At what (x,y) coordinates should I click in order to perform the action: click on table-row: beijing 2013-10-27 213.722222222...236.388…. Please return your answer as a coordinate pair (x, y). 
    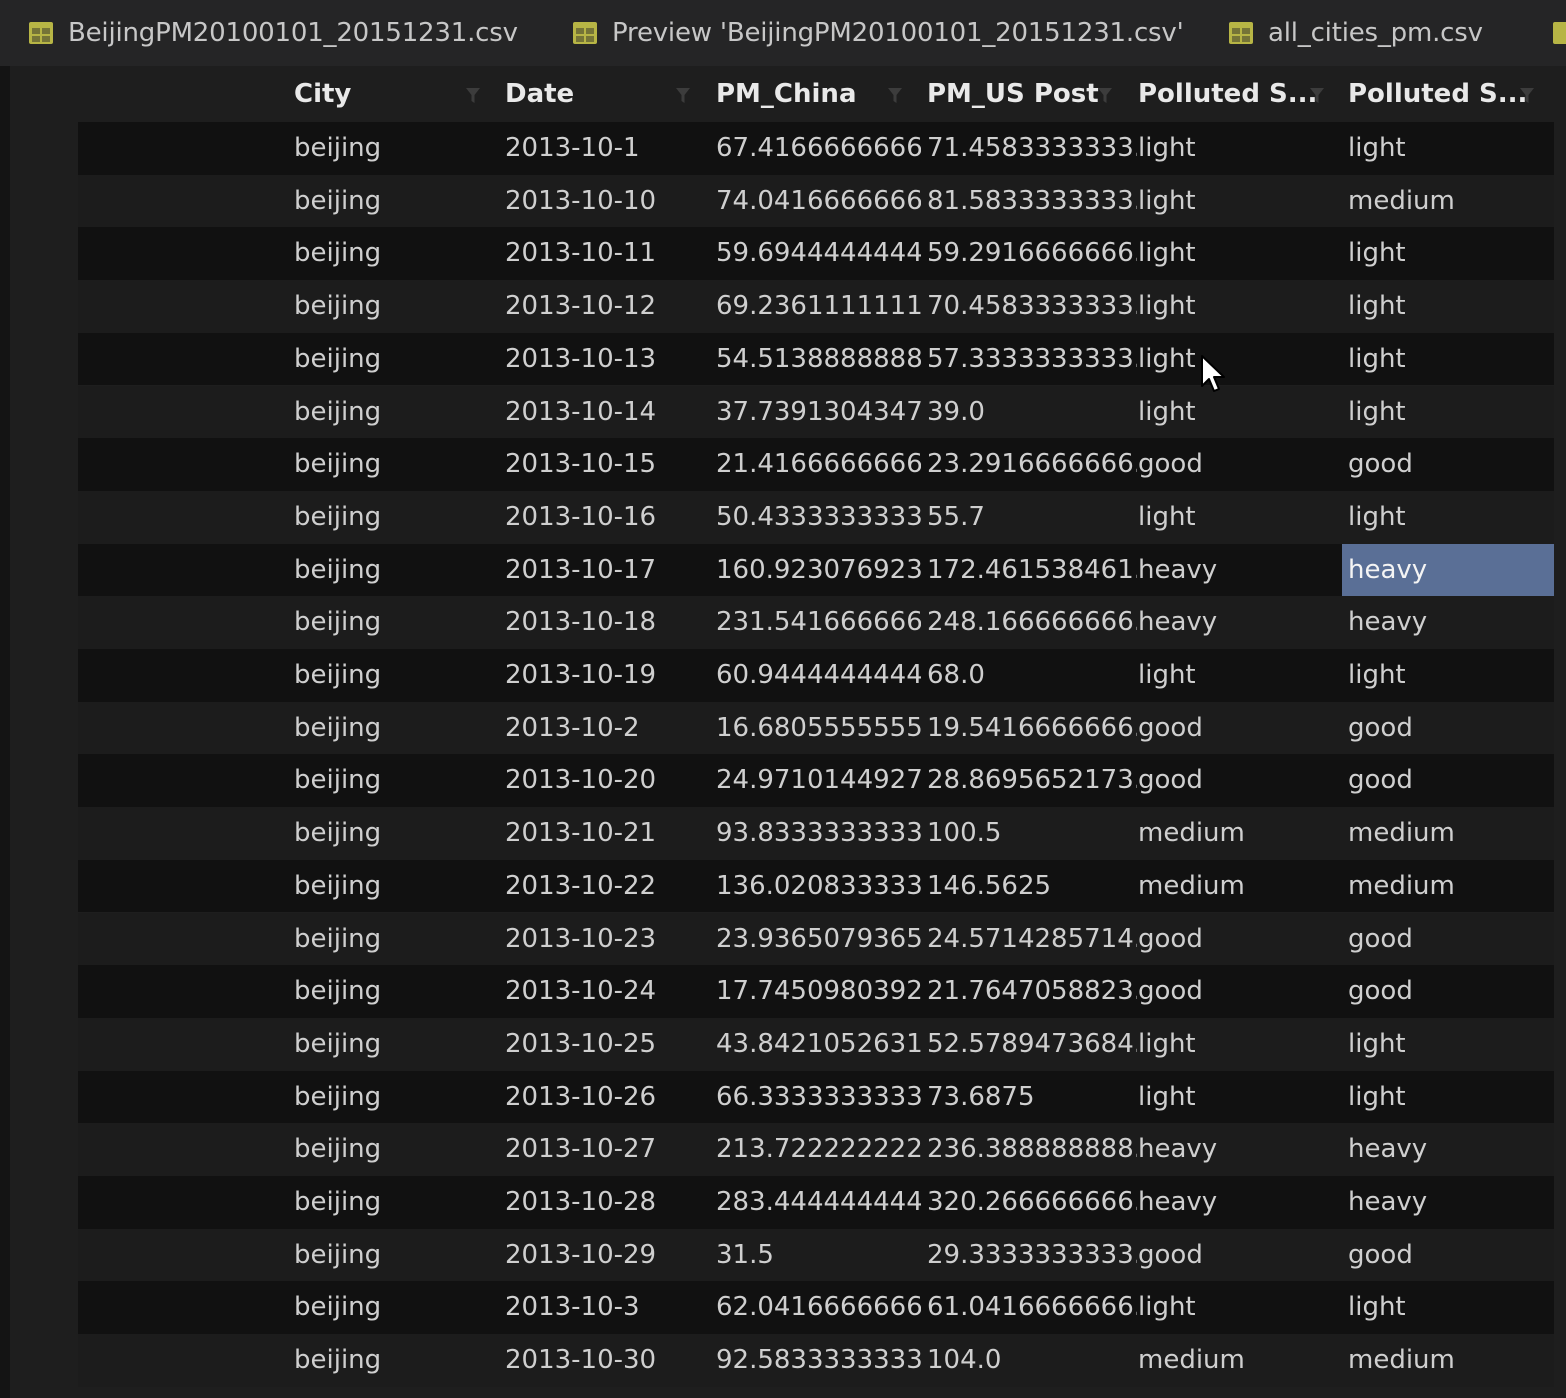
    Looking at the image, I should click on (816, 1149).